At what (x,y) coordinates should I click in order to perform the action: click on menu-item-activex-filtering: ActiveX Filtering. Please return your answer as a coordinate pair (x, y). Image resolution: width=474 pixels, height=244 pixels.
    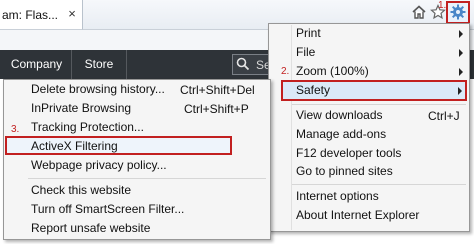
    Looking at the image, I should click on (74, 146).